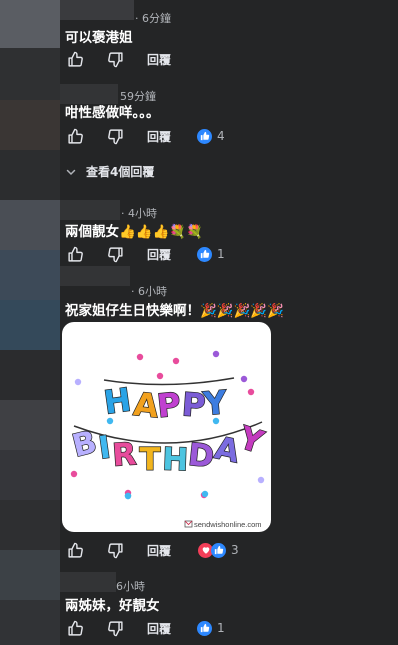 The width and height of the screenshot is (398, 645). What do you see at coordinates (235, 550) in the screenshot?
I see `reaction-count: 3` at bounding box center [235, 550].